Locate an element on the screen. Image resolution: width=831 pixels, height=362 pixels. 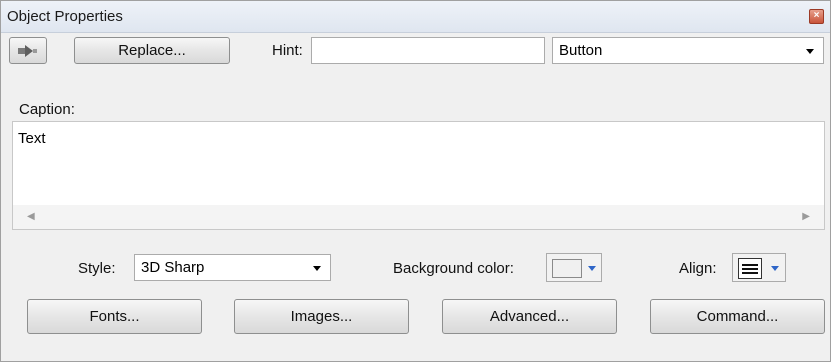
scroll-left-icon: ◀ is located at coordinates (31, 216).